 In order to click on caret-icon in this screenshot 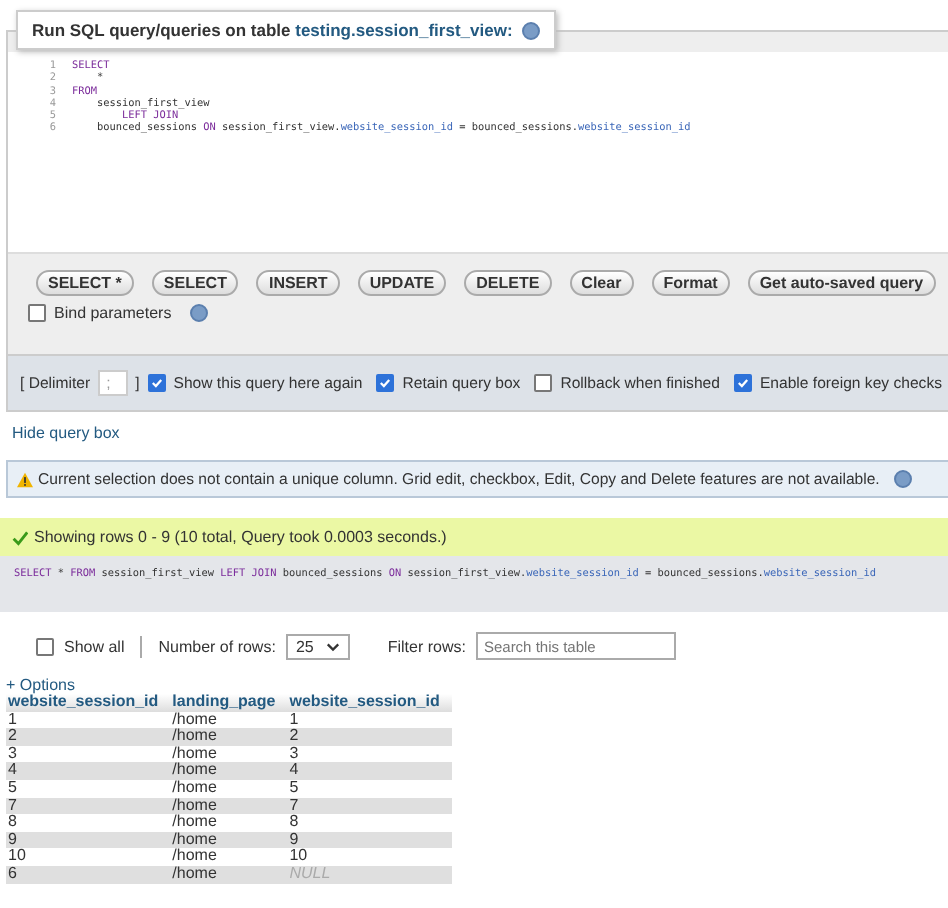, I will do `click(332, 646)`.